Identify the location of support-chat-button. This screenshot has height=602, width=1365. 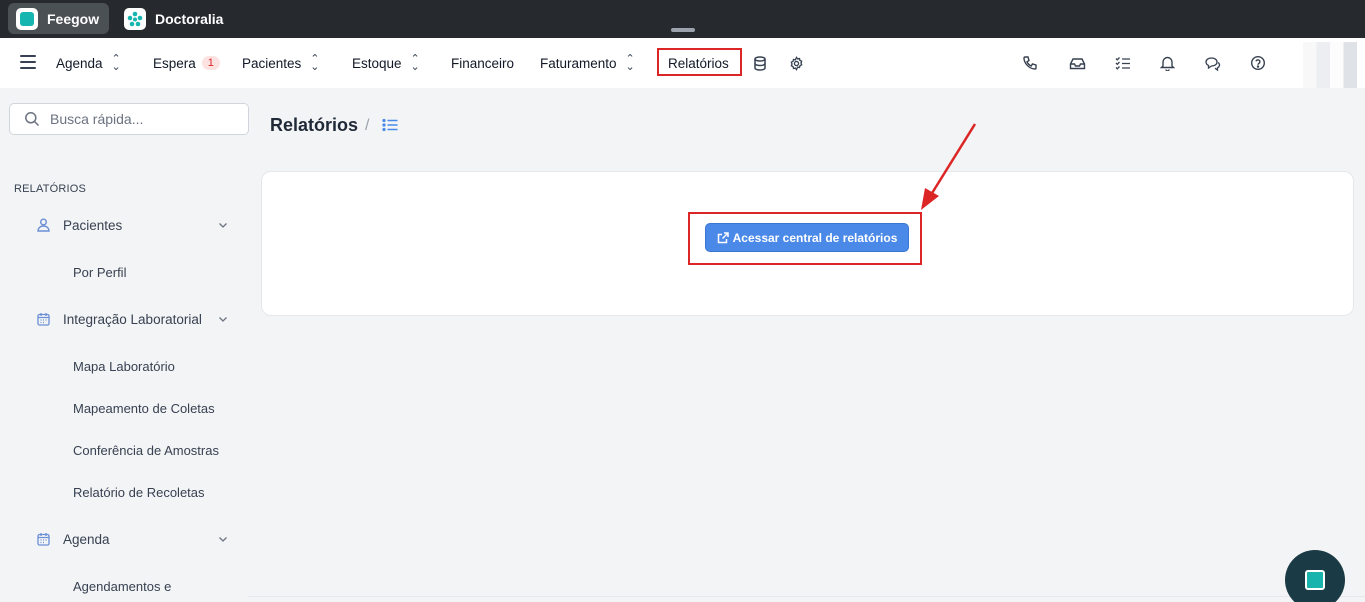
(1315, 576).